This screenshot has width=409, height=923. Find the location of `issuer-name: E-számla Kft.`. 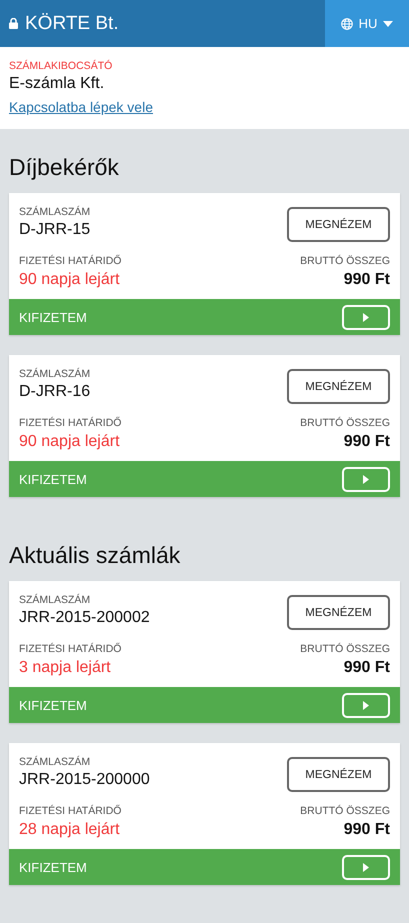

issuer-name: E-számla Kft. is located at coordinates (56, 84).